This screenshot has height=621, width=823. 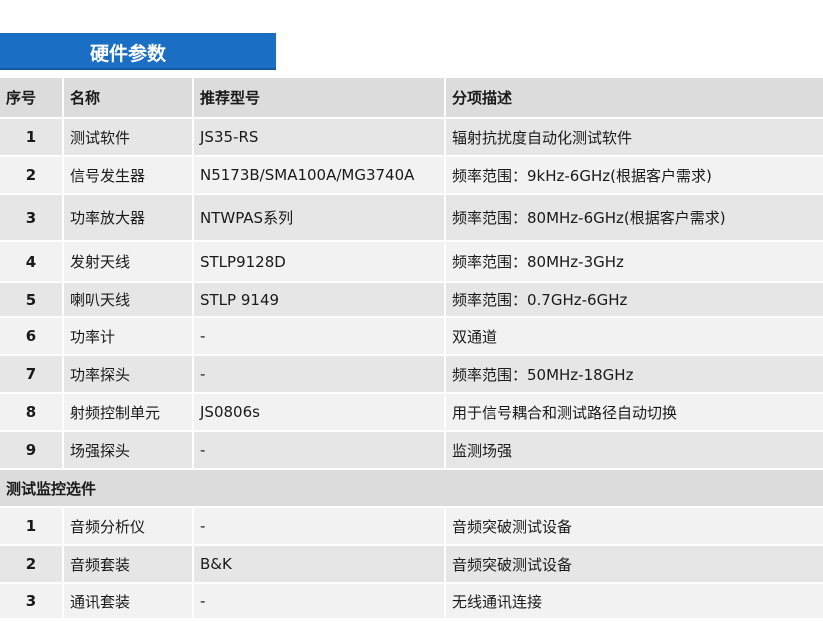 I want to click on row-desc: 频率范围：80MHz-3GHz, so click(x=538, y=262).